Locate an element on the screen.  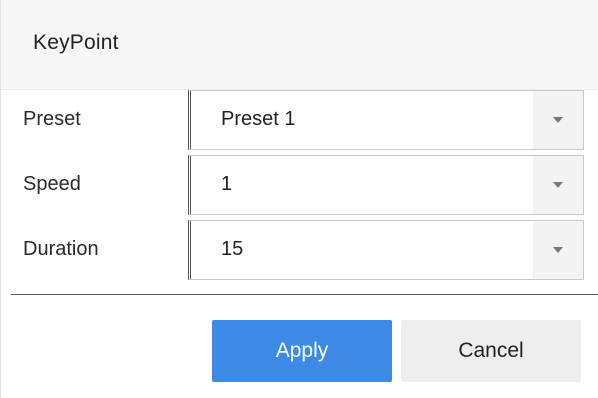
apply-button: Apply is located at coordinates (302, 351).